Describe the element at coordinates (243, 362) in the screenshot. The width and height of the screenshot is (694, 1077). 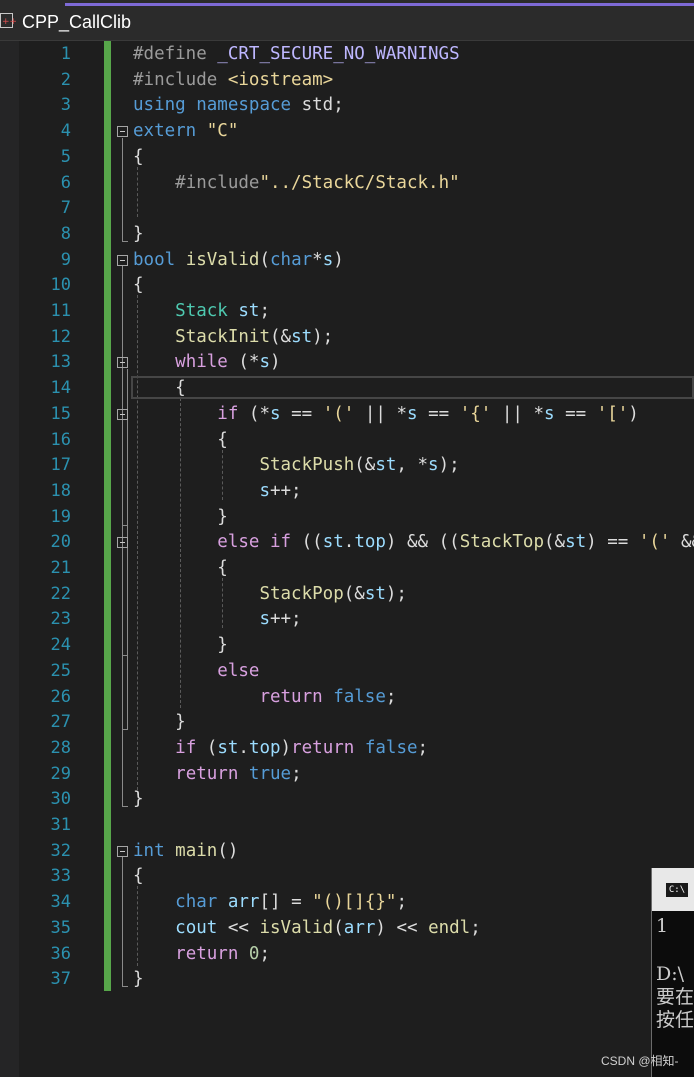
I see `code-token: (*` at that location.